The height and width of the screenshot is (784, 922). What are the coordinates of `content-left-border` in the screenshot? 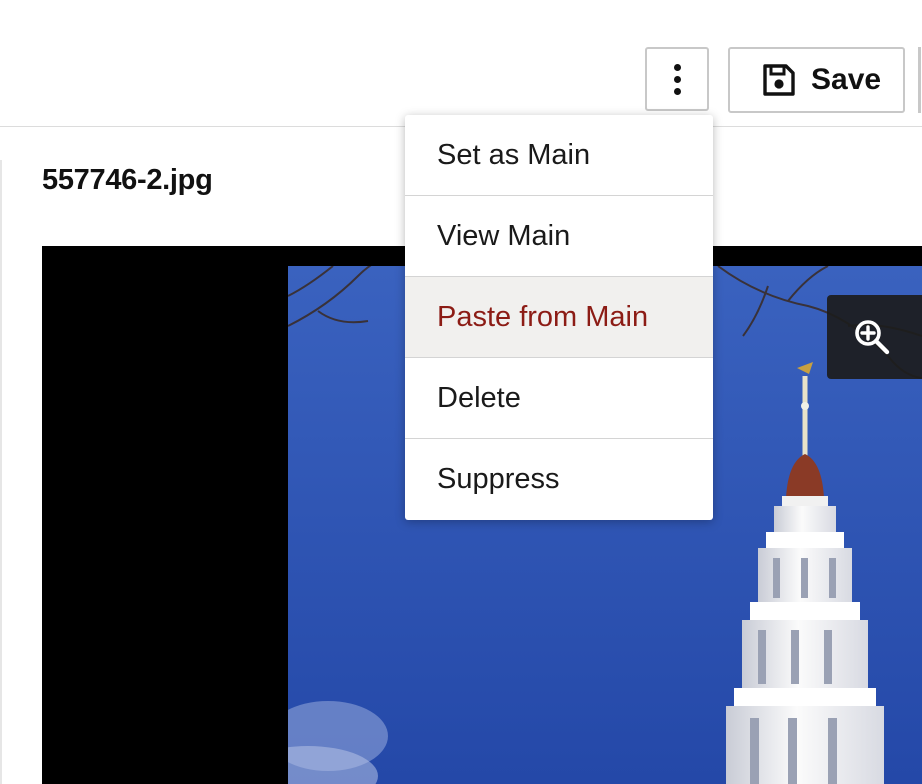 It's located at (1, 472).